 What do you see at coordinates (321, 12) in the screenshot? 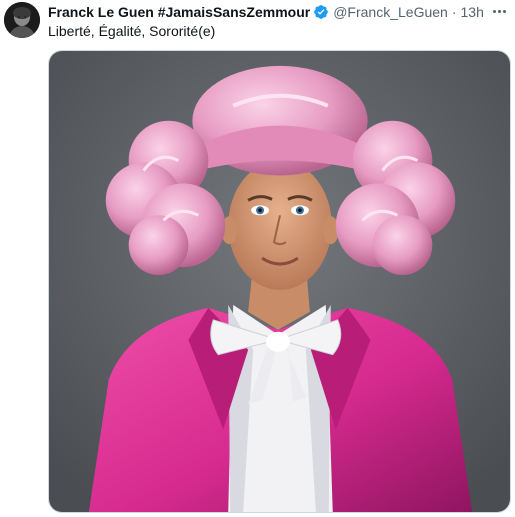
I see `verified-badge-icon` at bounding box center [321, 12].